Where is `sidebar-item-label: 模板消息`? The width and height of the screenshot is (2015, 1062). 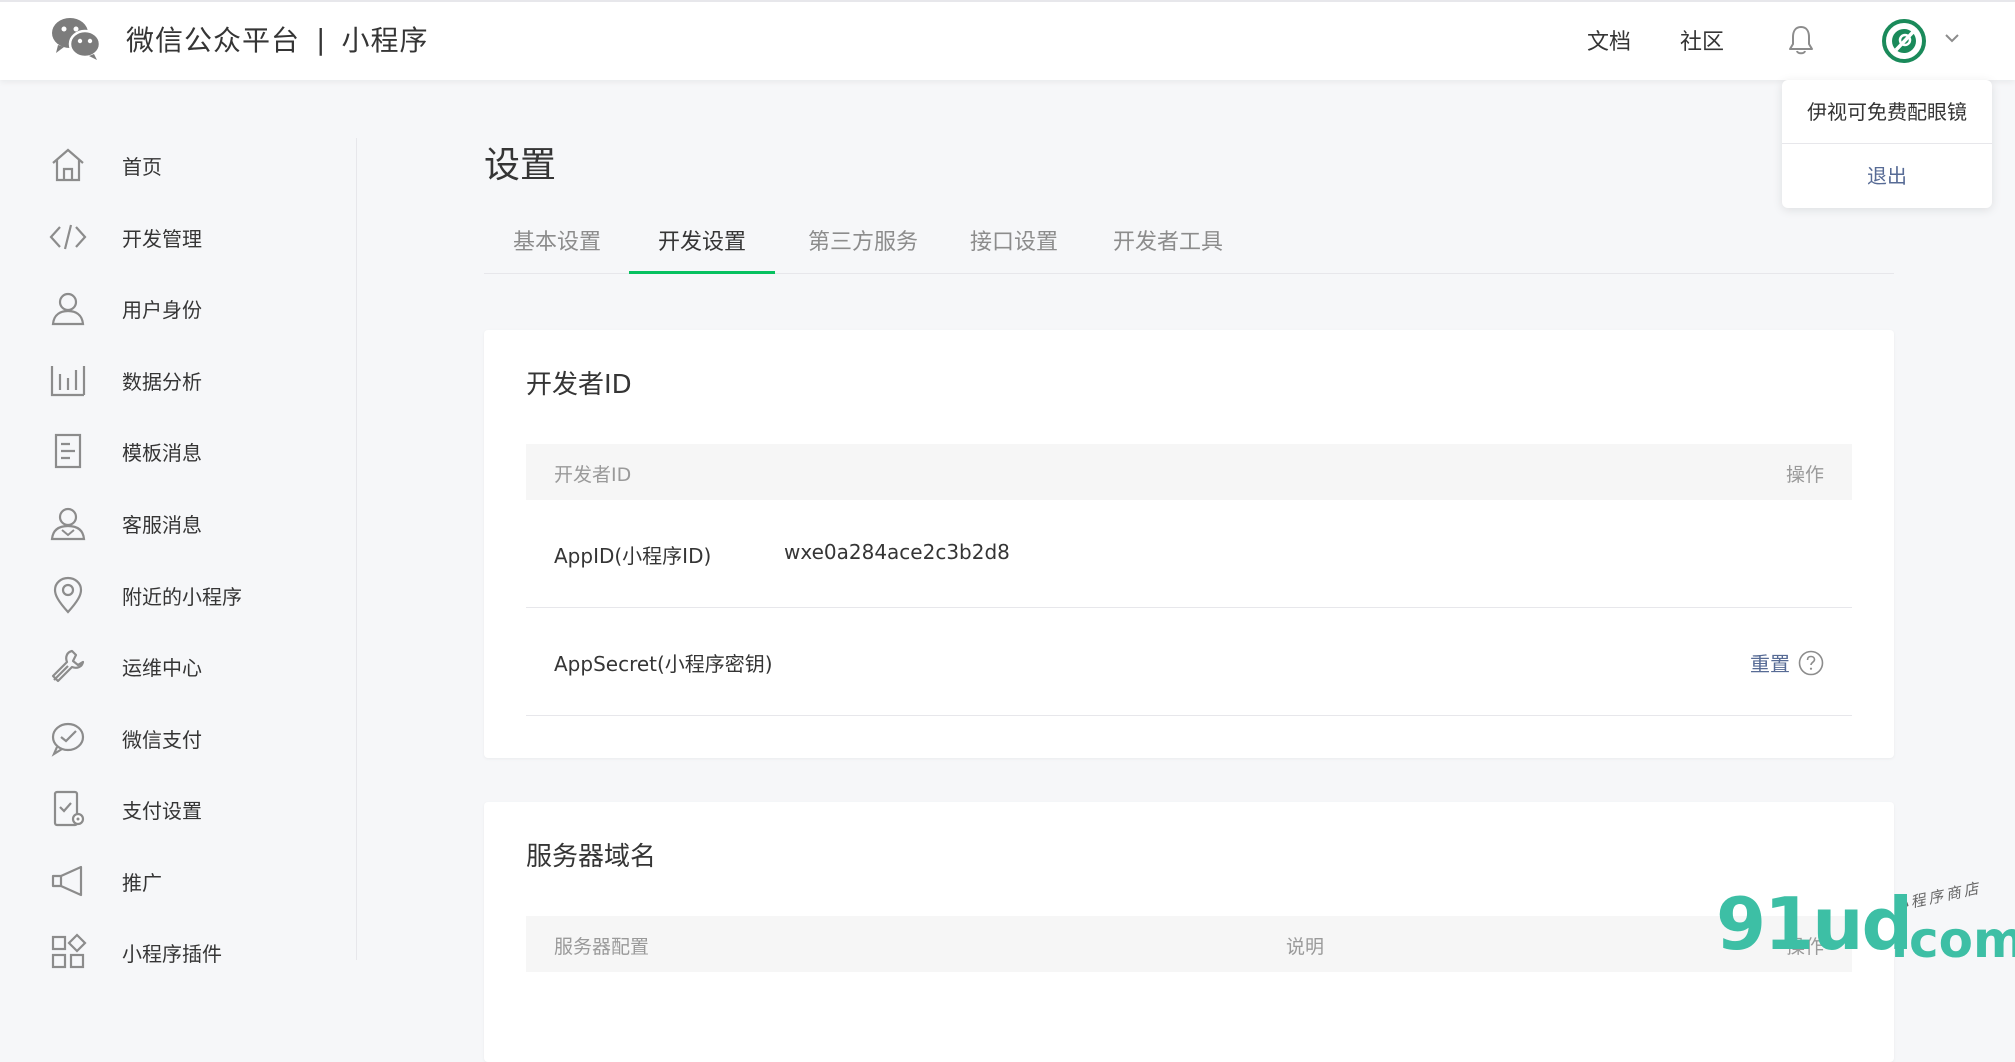 sidebar-item-label: 模板消息 is located at coordinates (162, 452).